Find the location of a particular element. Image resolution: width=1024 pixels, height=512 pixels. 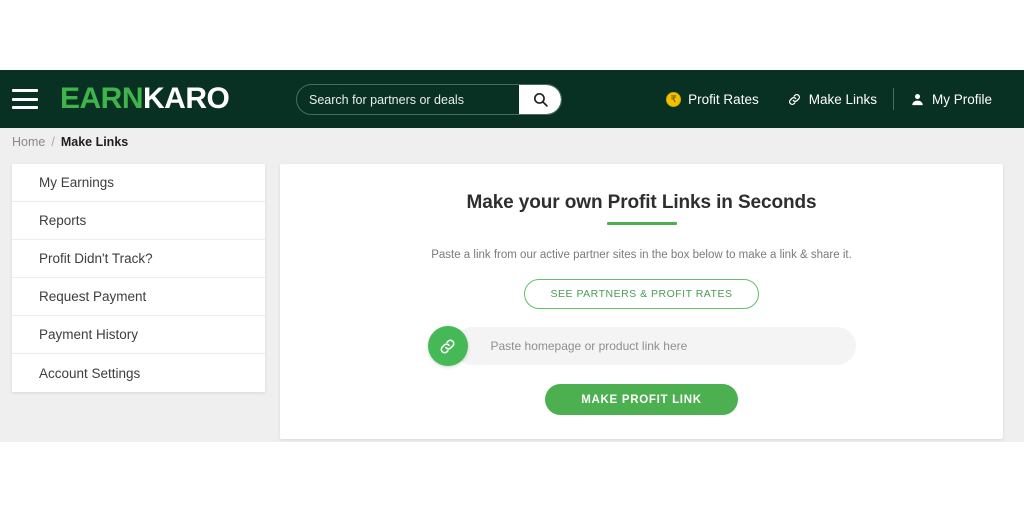

nav-item-make-links: Make Links is located at coordinates (832, 99).